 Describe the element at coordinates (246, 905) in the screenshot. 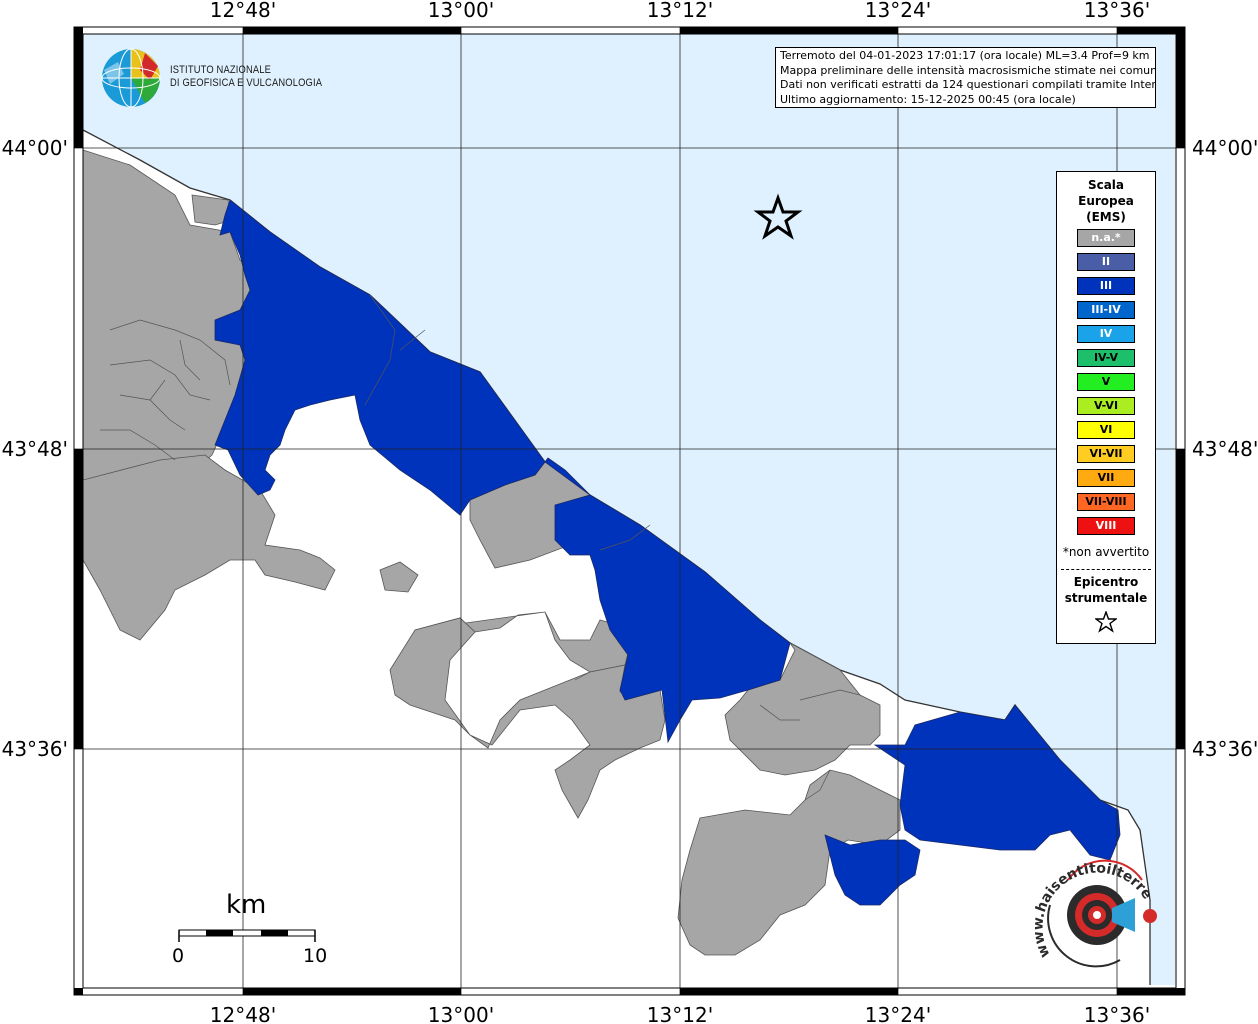

I see `scale-unit-label: km` at that location.